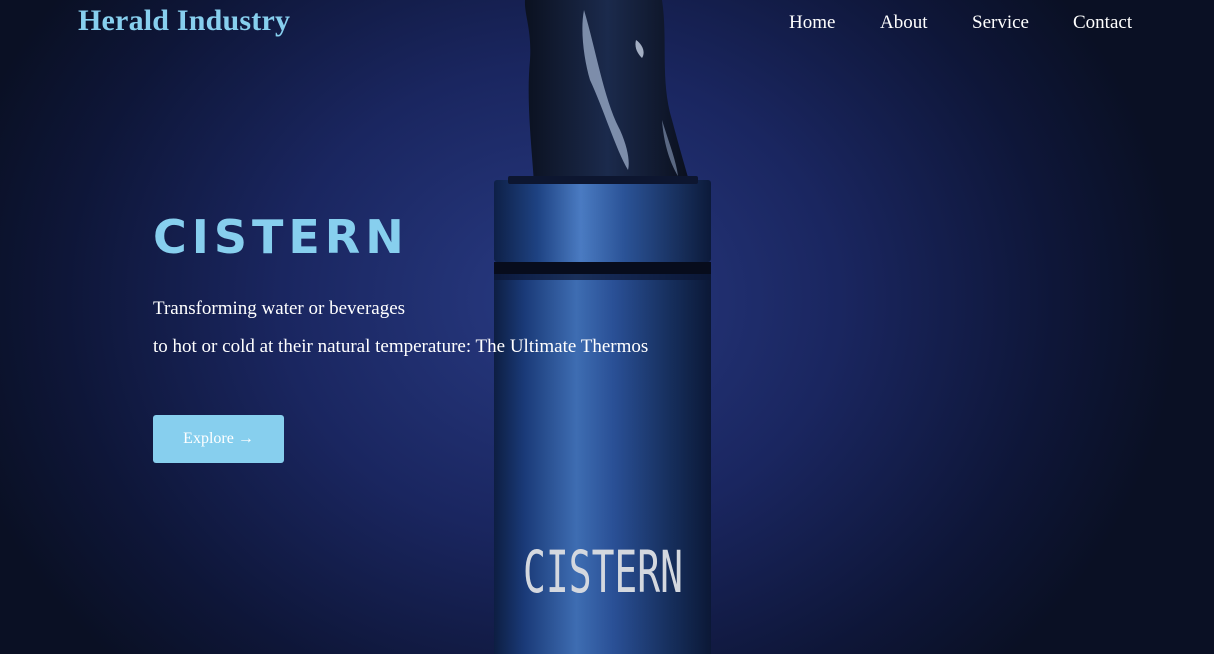 The width and height of the screenshot is (1214, 654). I want to click on explore-button-label: Explore, so click(208, 438).